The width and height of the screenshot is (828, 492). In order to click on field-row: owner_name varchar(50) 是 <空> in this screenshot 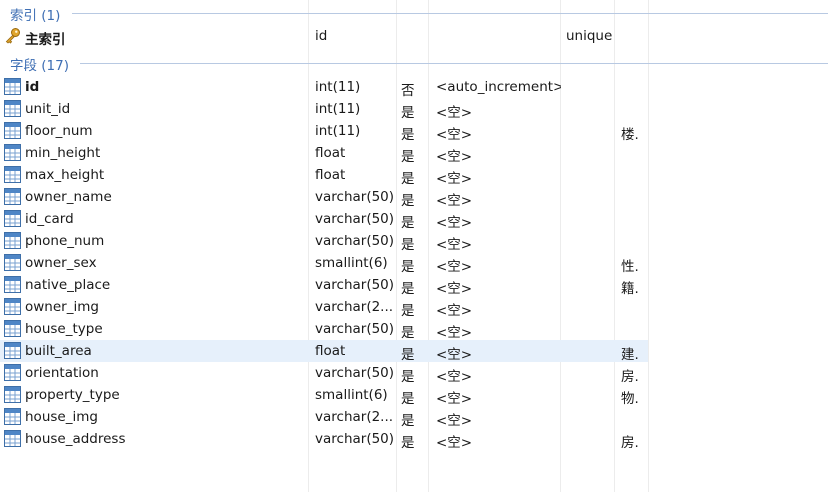, I will do `click(324, 197)`.